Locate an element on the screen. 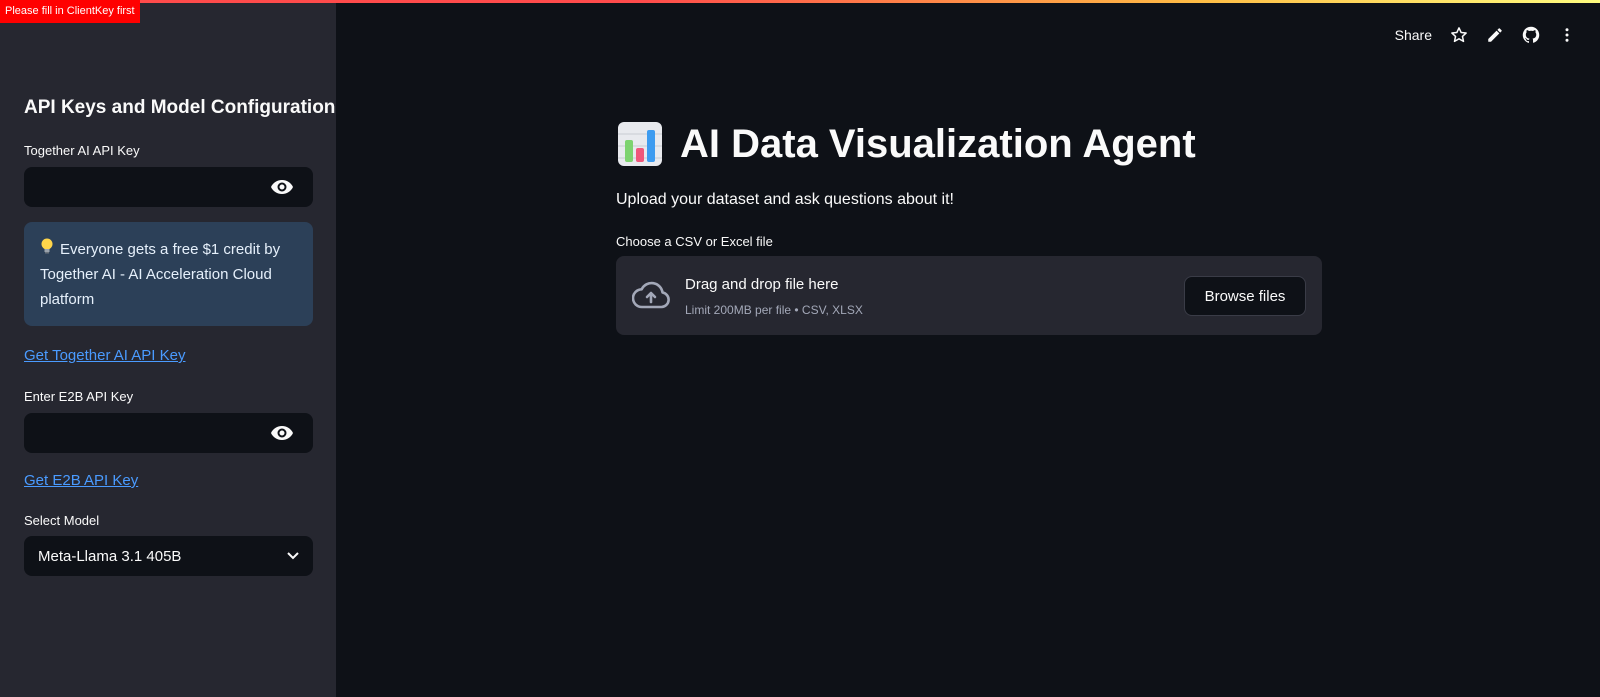  file-upload-label: Choose a CSV or Excel file is located at coordinates (694, 241).